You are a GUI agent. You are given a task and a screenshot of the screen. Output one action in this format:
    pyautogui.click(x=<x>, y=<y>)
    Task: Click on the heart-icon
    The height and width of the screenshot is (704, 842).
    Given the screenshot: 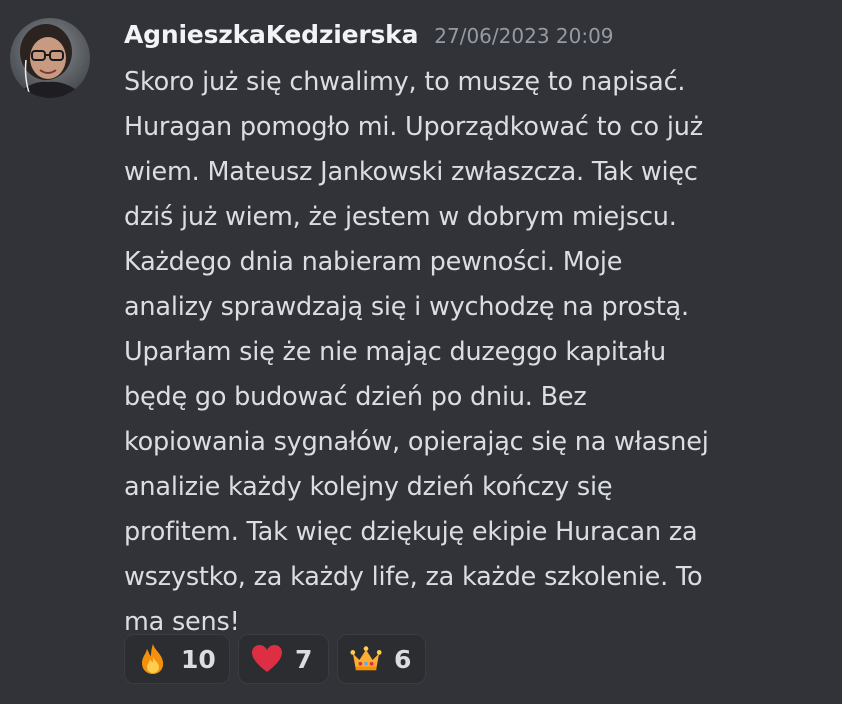 What is the action you would take?
    pyautogui.click(x=267, y=659)
    